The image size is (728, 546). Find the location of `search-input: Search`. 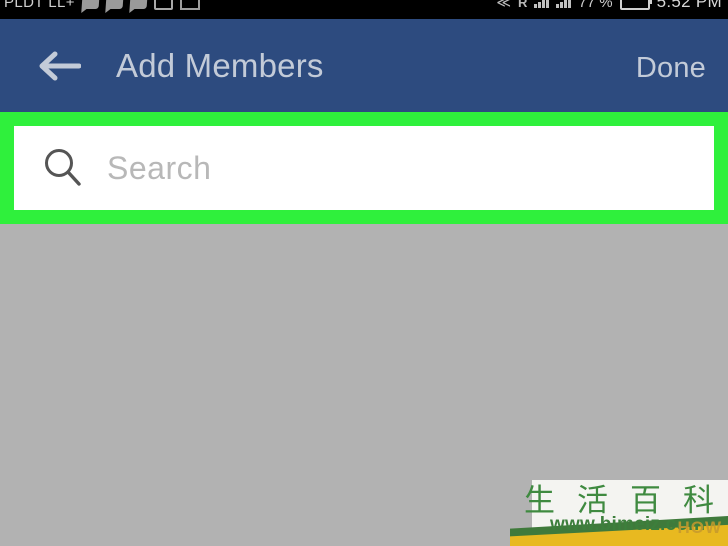

search-input: Search is located at coordinates (364, 168).